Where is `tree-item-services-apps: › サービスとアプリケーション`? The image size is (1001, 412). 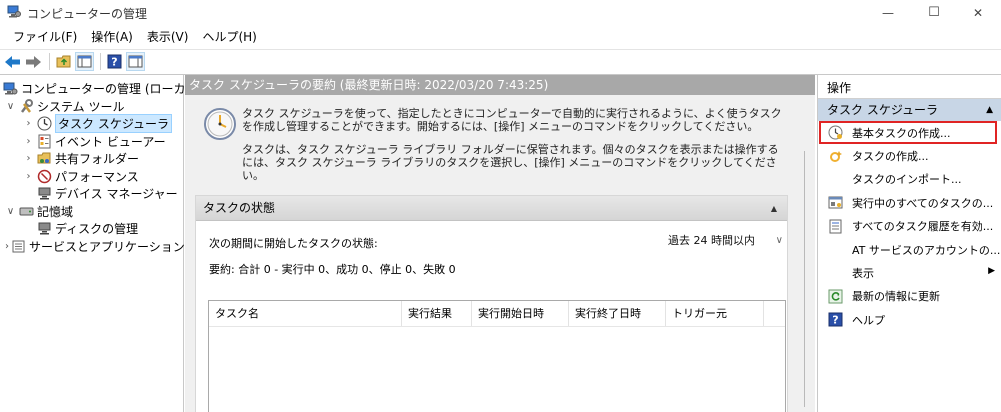 tree-item-services-apps: › サービスとアプリケーション is located at coordinates (92, 247).